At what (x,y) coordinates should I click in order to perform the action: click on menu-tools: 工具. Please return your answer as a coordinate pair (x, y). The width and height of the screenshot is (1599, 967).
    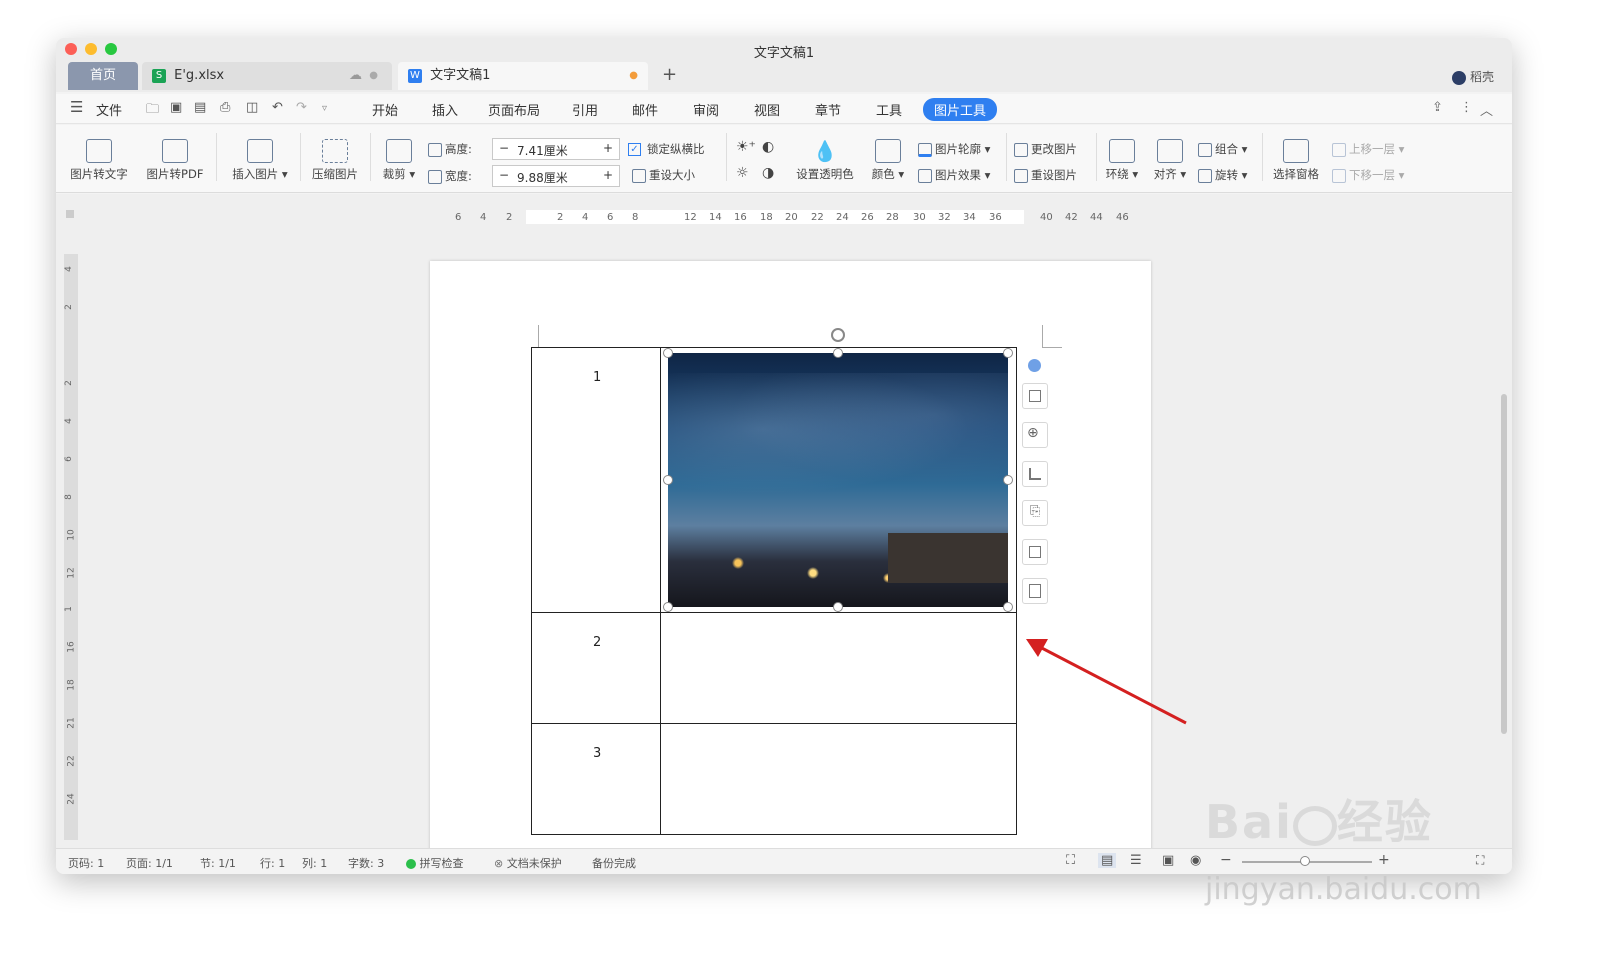
    Looking at the image, I should click on (889, 109).